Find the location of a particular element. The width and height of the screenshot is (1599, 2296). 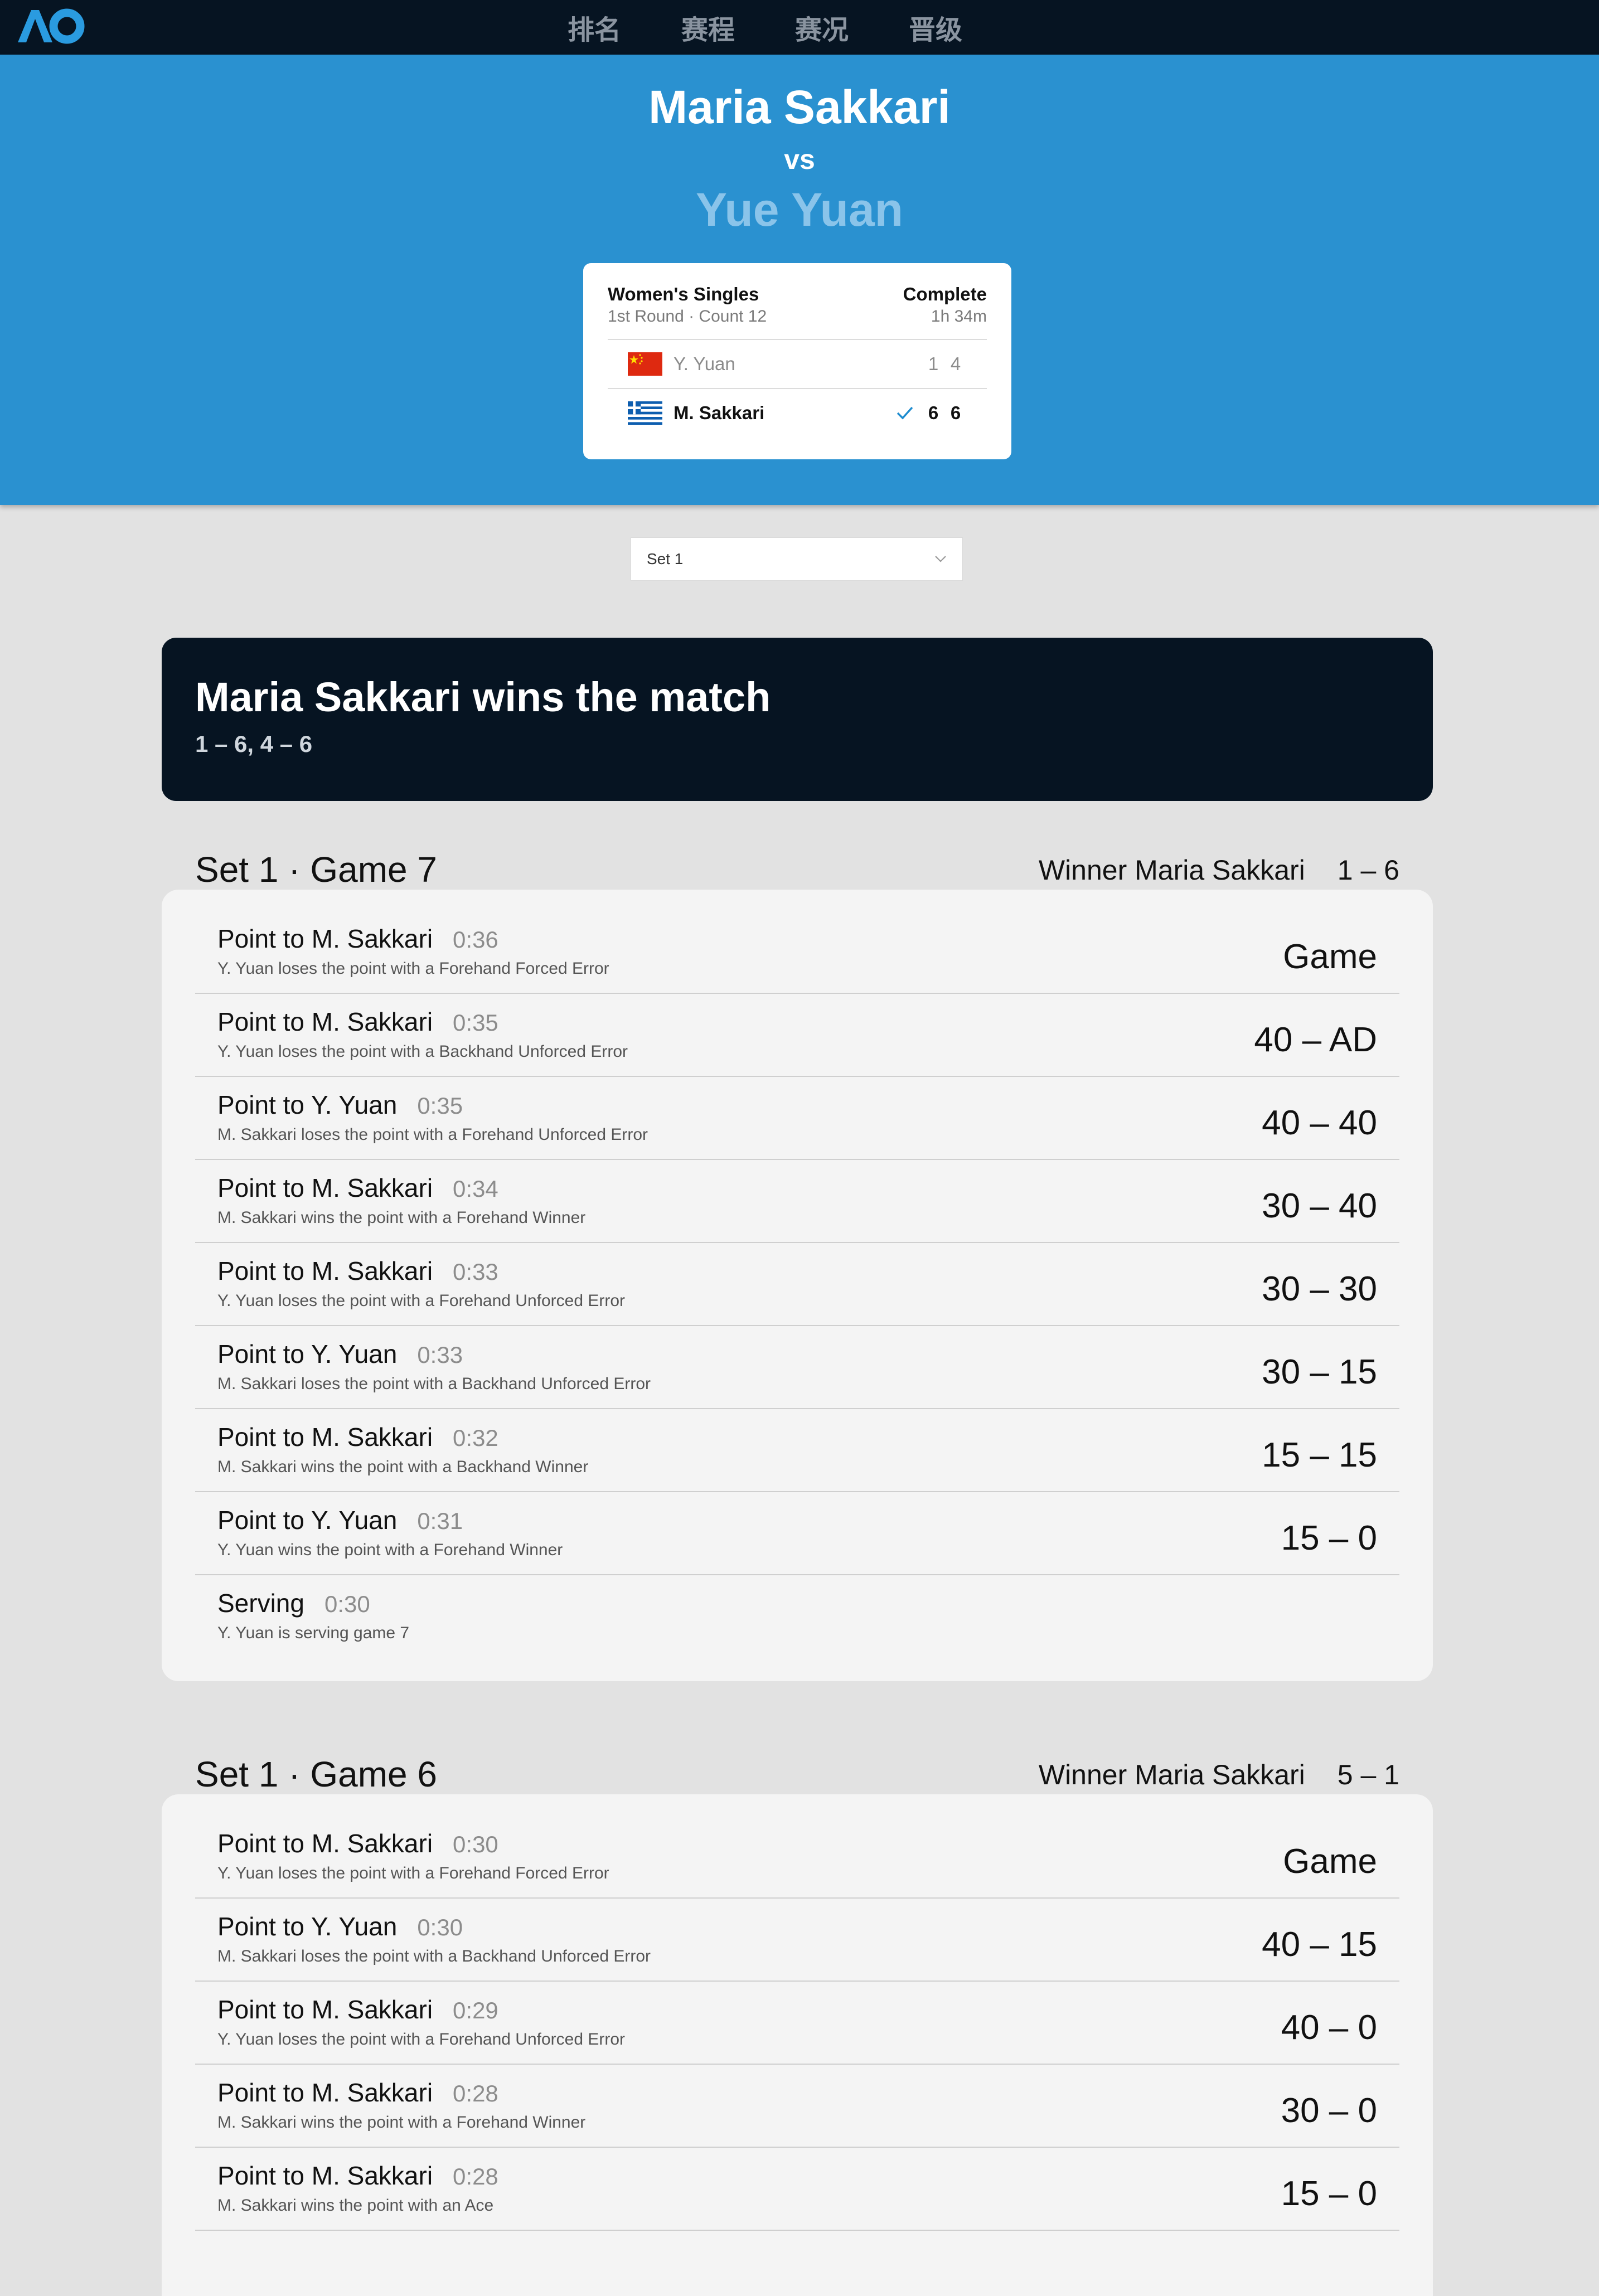

game-set-score: 5 – 1 is located at coordinates (1368, 1774).